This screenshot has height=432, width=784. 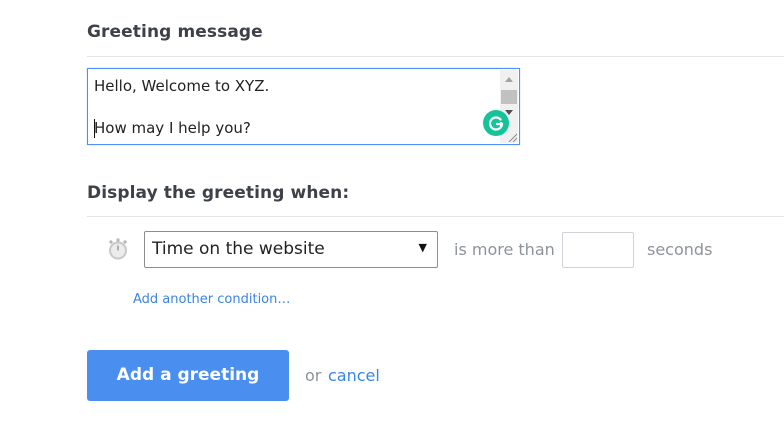 What do you see at coordinates (509, 97) in the screenshot?
I see `scrollbar-thumb` at bounding box center [509, 97].